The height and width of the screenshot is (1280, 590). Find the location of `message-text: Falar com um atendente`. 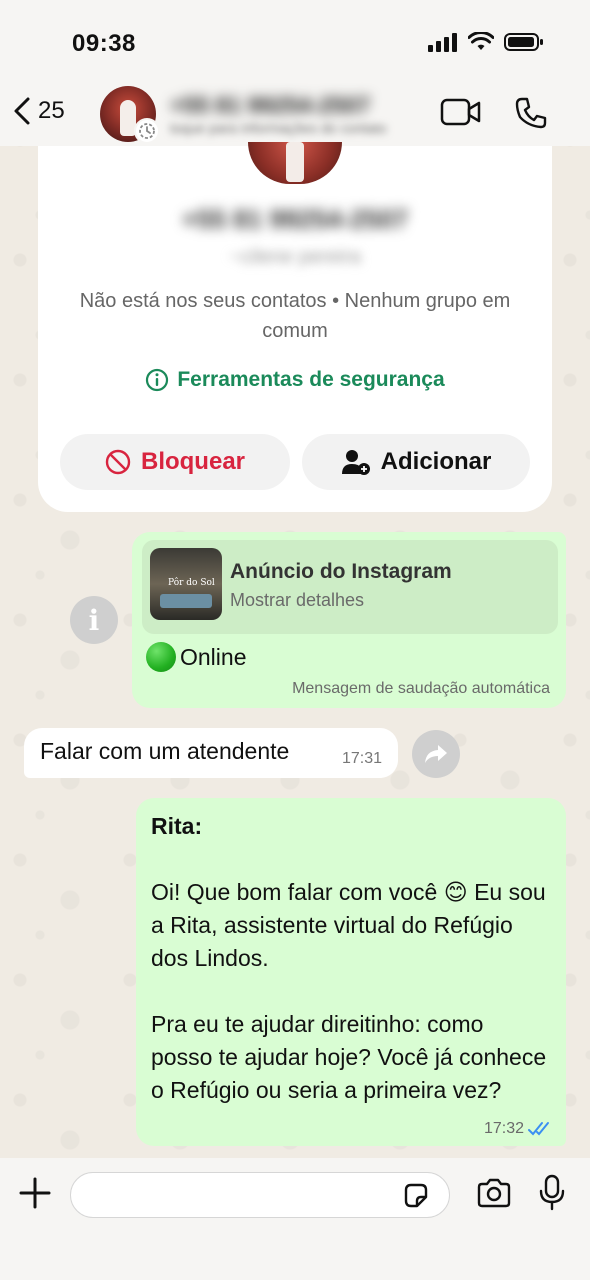

message-text: Falar com um atendente is located at coordinates (165, 751).